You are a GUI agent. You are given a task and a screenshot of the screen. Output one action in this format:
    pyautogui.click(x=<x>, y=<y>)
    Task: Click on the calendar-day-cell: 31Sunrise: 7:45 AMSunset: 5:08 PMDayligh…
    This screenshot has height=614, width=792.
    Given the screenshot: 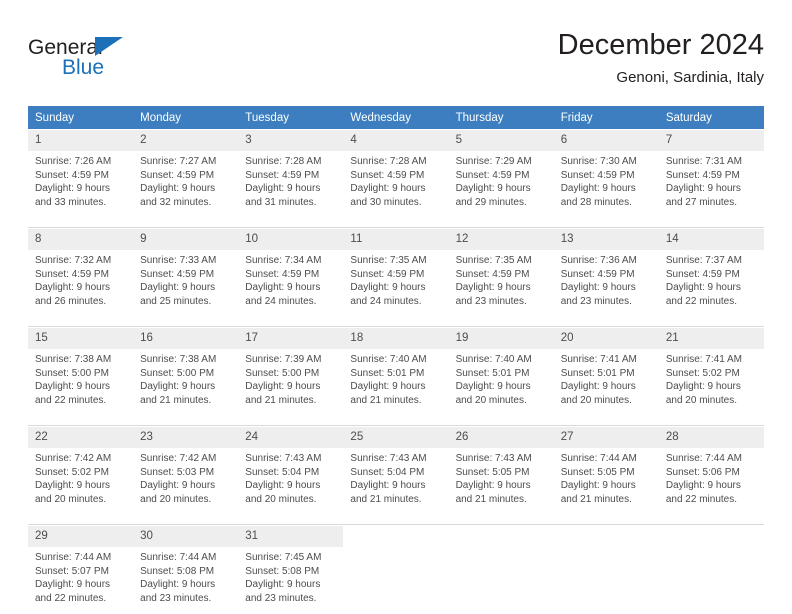 What is the action you would take?
    pyautogui.click(x=290, y=569)
    